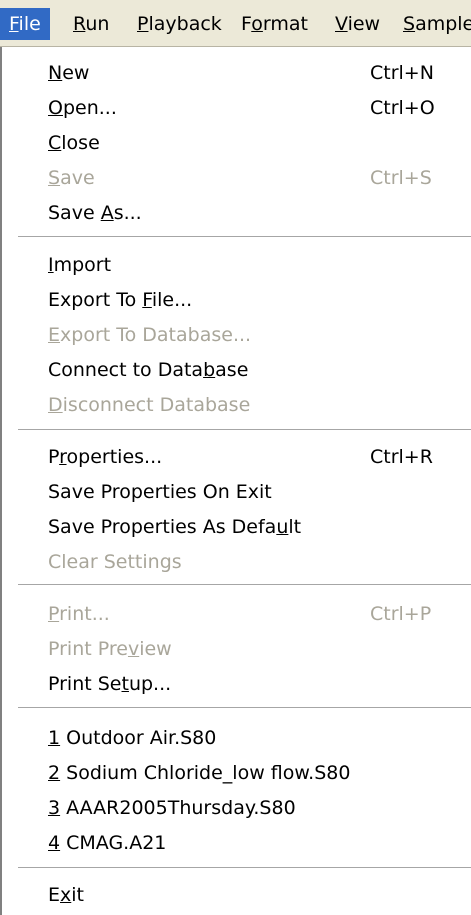  I want to click on menu-format: Format, so click(274, 24).